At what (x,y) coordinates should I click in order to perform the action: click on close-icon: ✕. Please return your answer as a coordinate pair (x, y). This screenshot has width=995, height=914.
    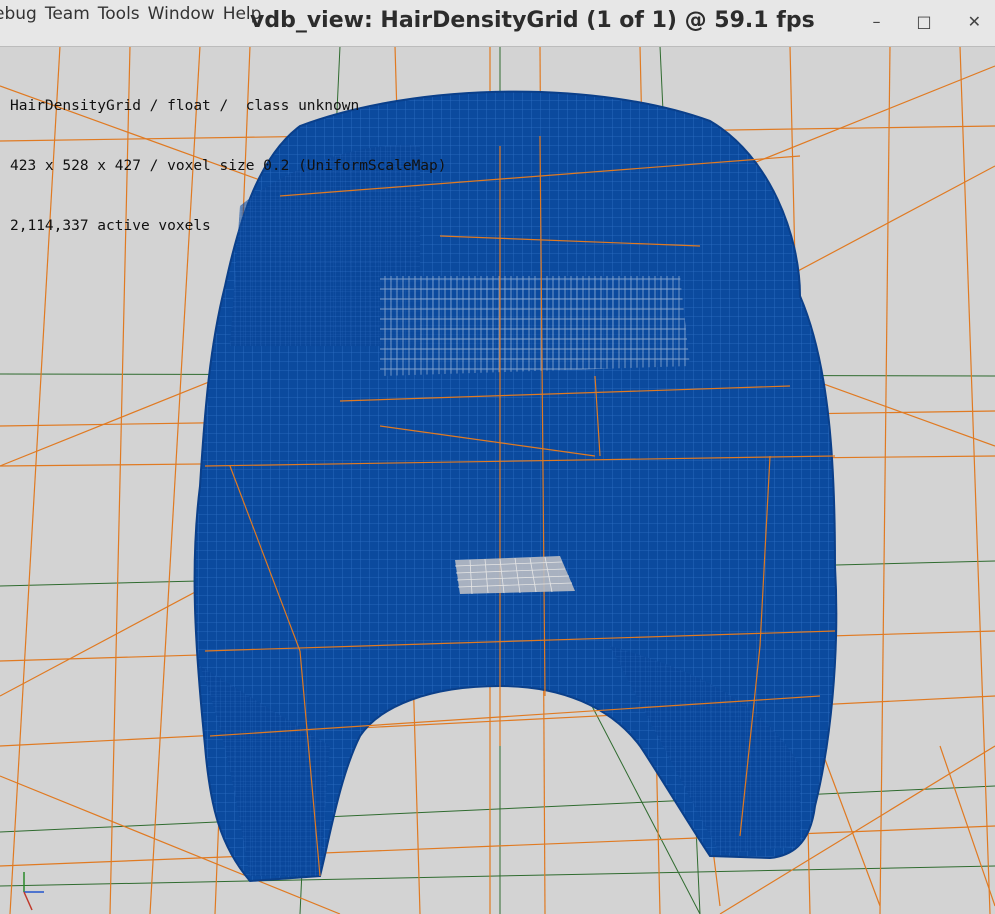
    Looking at the image, I should click on (974, 21).